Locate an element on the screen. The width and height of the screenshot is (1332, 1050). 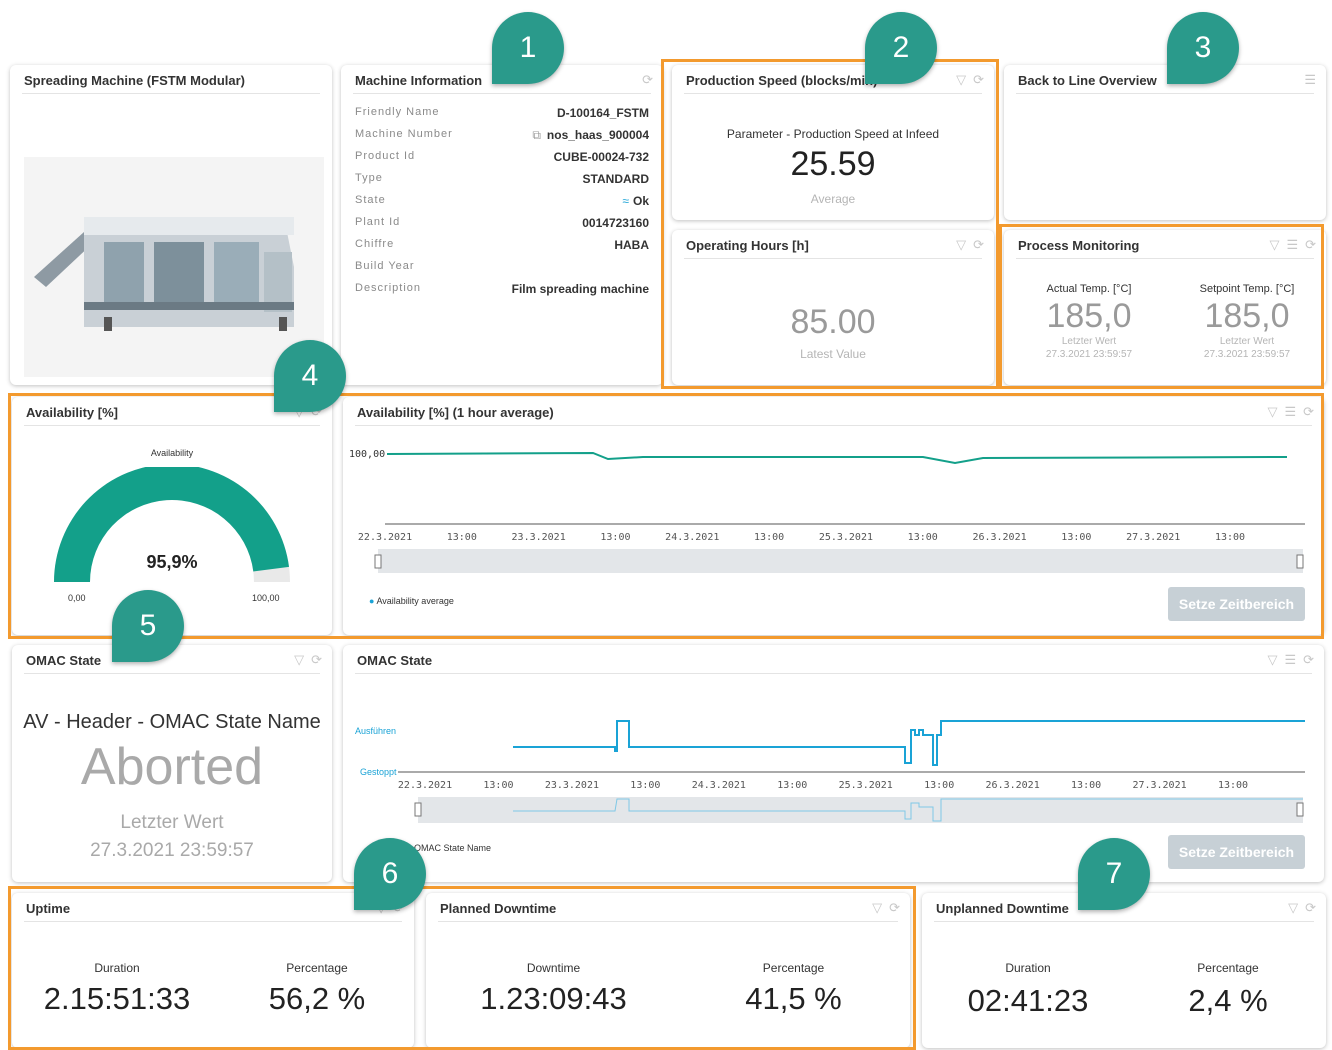
wifi-icon: ≈ is located at coordinates (625, 201).